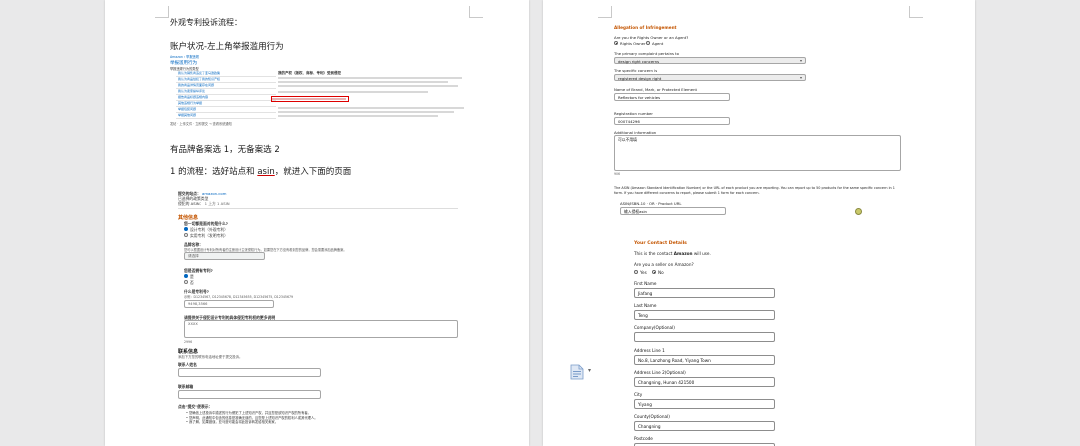 The width and height of the screenshot is (1080, 446). I want to click on contact-name-input, so click(249, 372).